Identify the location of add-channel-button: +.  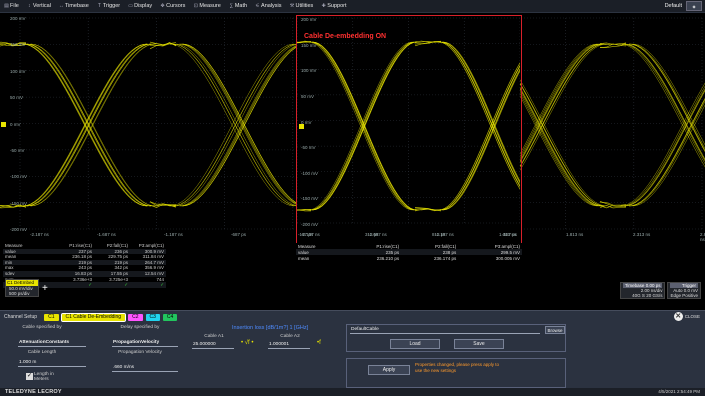
(45, 288).